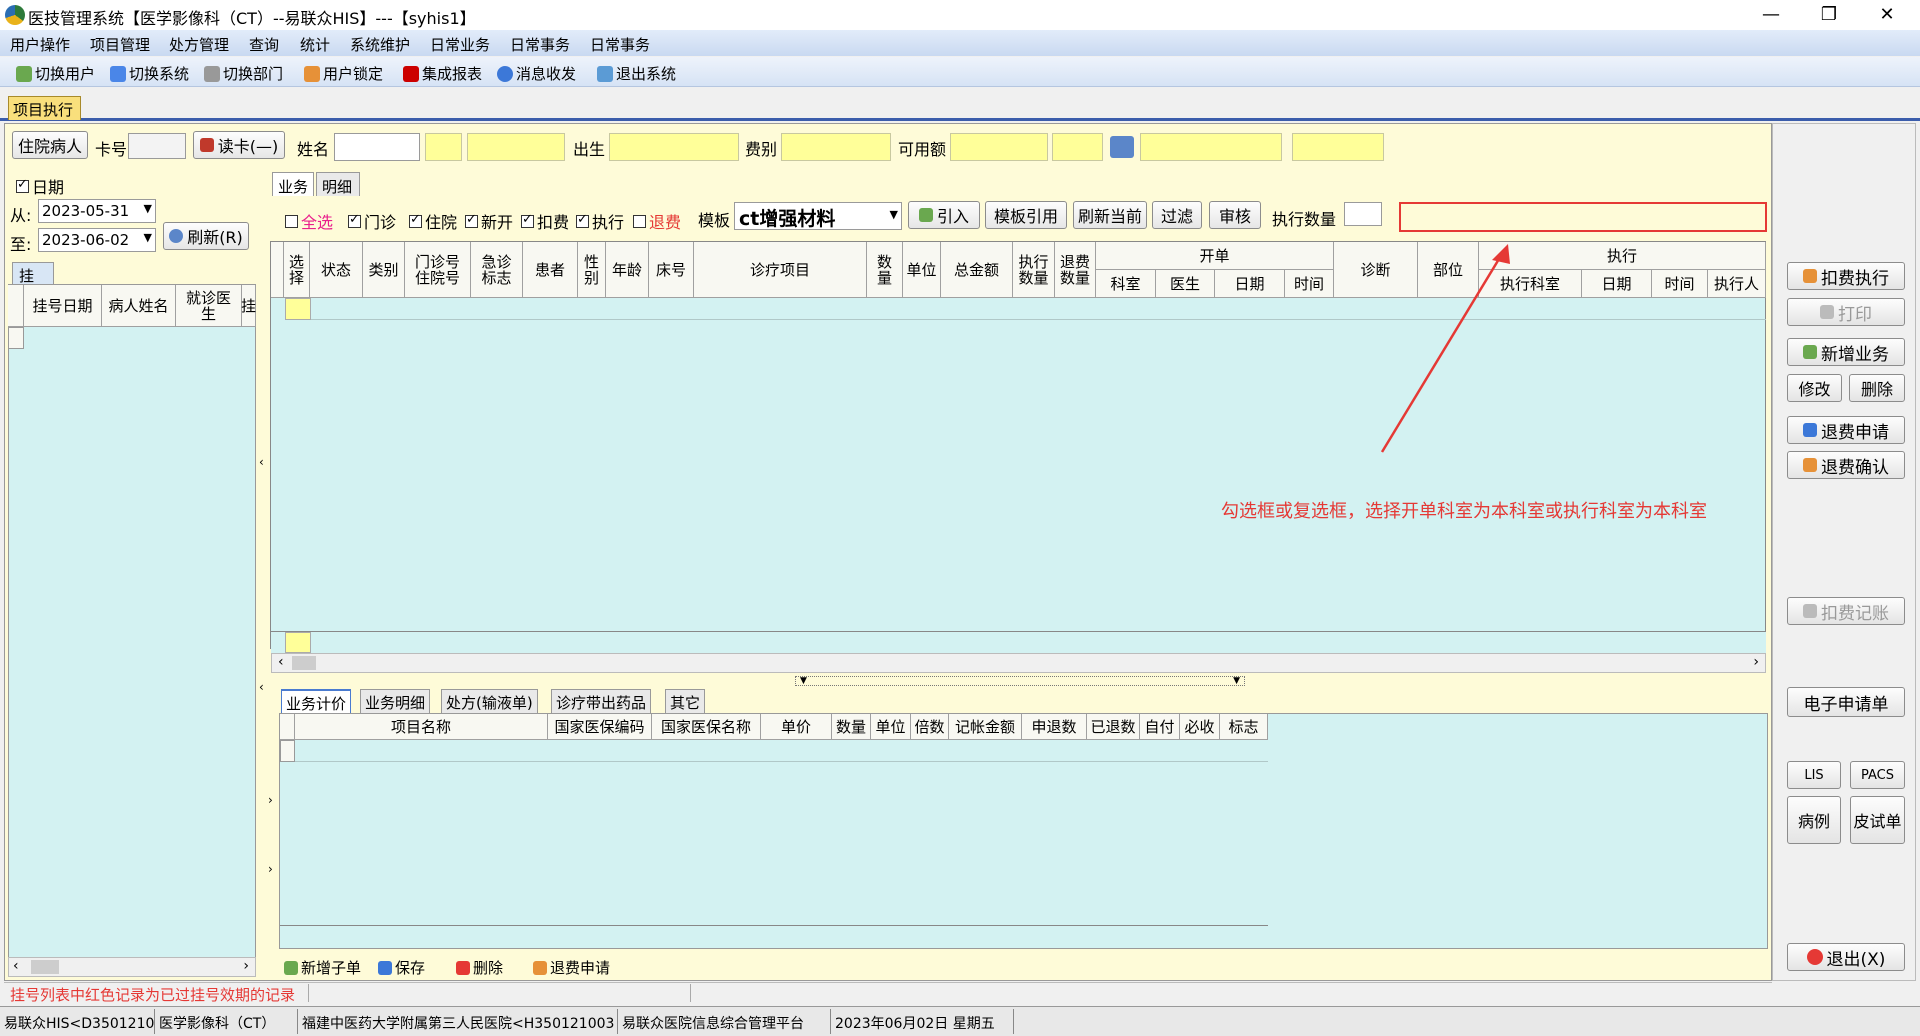 This screenshot has height=1036, width=1920. I want to click on card-input, so click(157, 146).